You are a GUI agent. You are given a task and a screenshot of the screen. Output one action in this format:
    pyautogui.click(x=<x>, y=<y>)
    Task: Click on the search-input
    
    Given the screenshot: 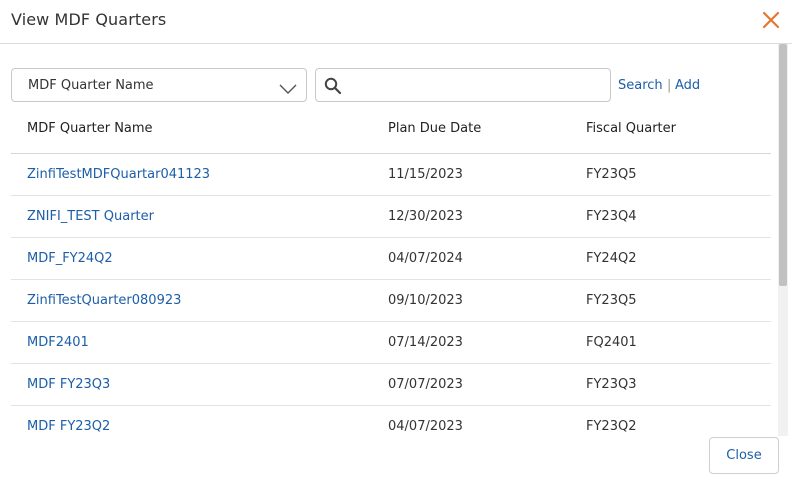 What is the action you would take?
    pyautogui.click(x=479, y=86)
    